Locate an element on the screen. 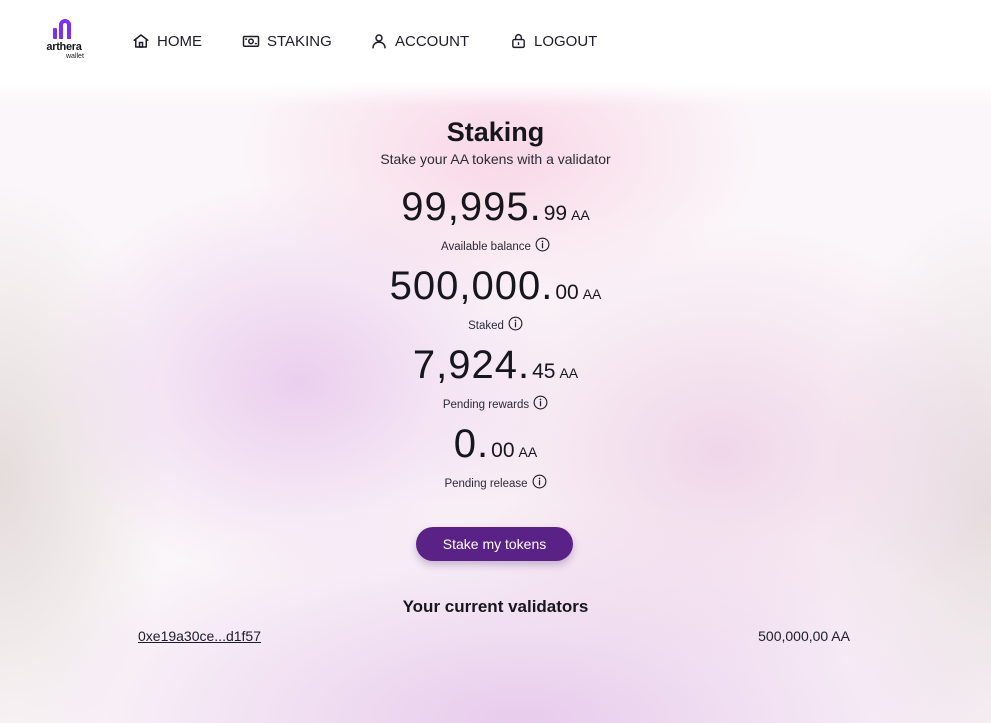 The height and width of the screenshot is (723, 991). nav-home: HOME is located at coordinates (167, 41).